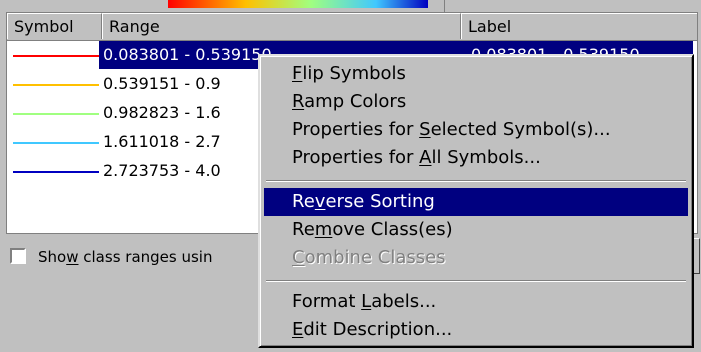  What do you see at coordinates (160, 142) in the screenshot?
I see `range-cell: 1.611018 - 2.7` at bounding box center [160, 142].